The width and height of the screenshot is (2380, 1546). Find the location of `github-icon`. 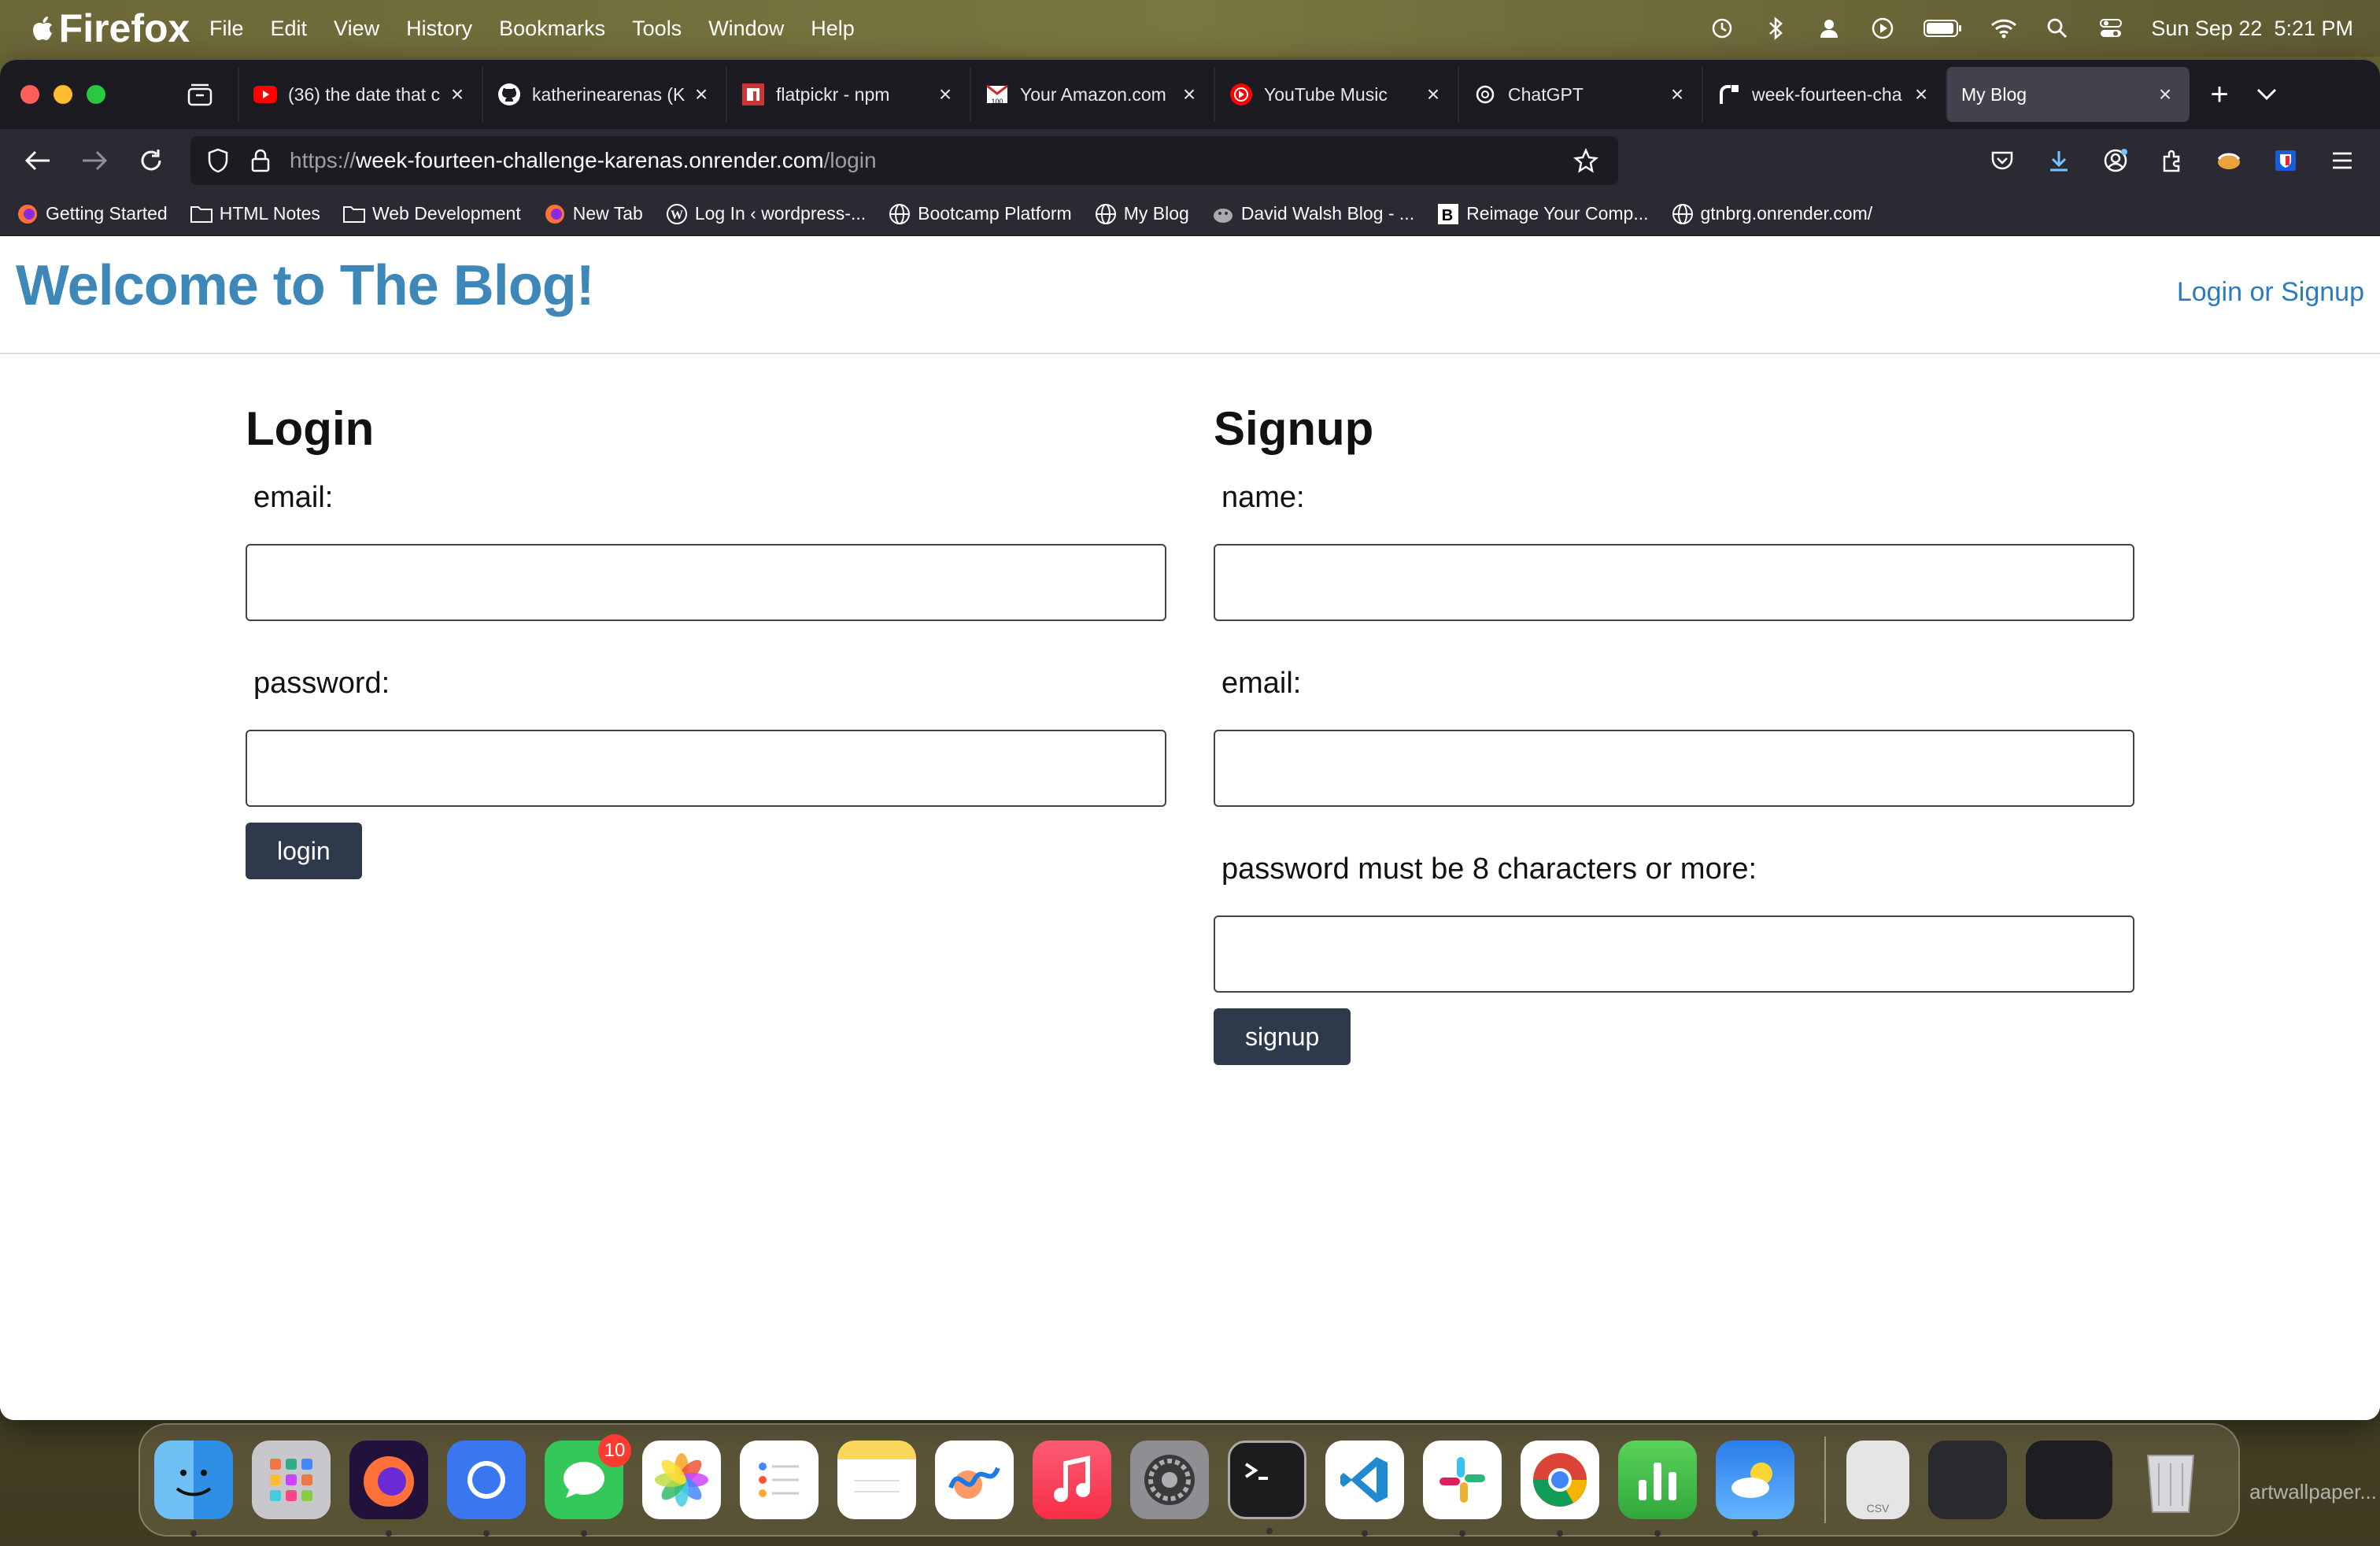

github-icon is located at coordinates (509, 95).